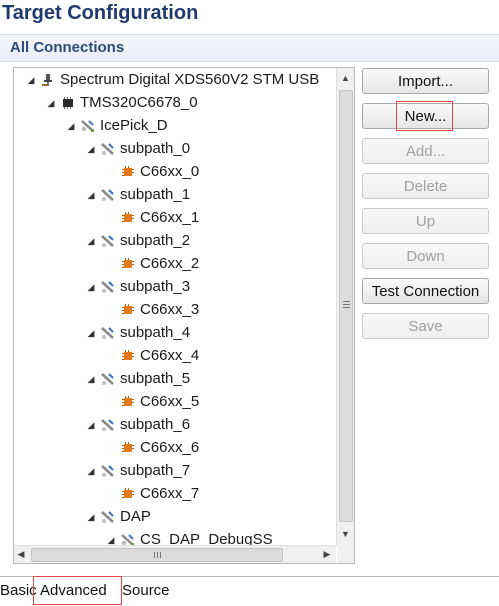  Describe the element at coordinates (68, 103) in the screenshot. I see `chip-icon` at that location.